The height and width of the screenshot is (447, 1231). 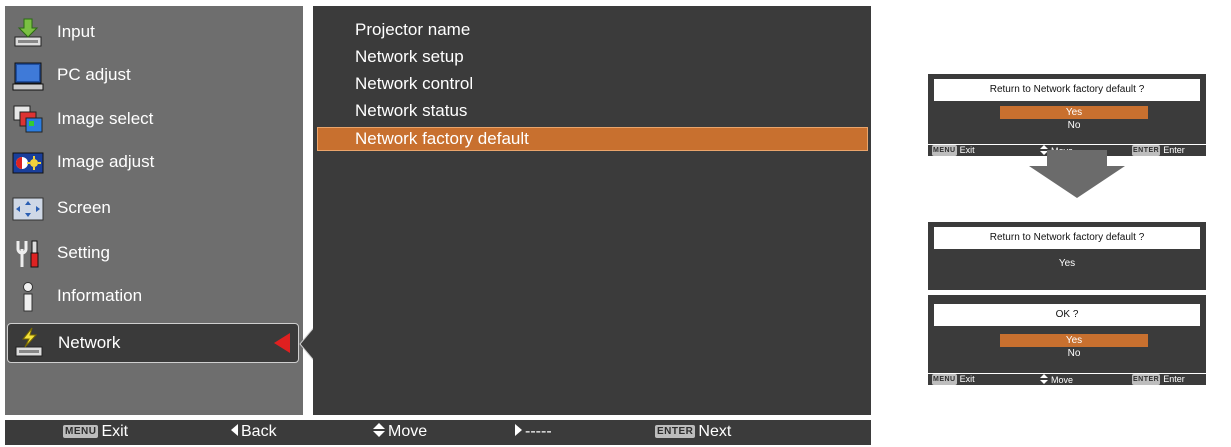 I want to click on help-exit-label: Exit, so click(x=115, y=431).